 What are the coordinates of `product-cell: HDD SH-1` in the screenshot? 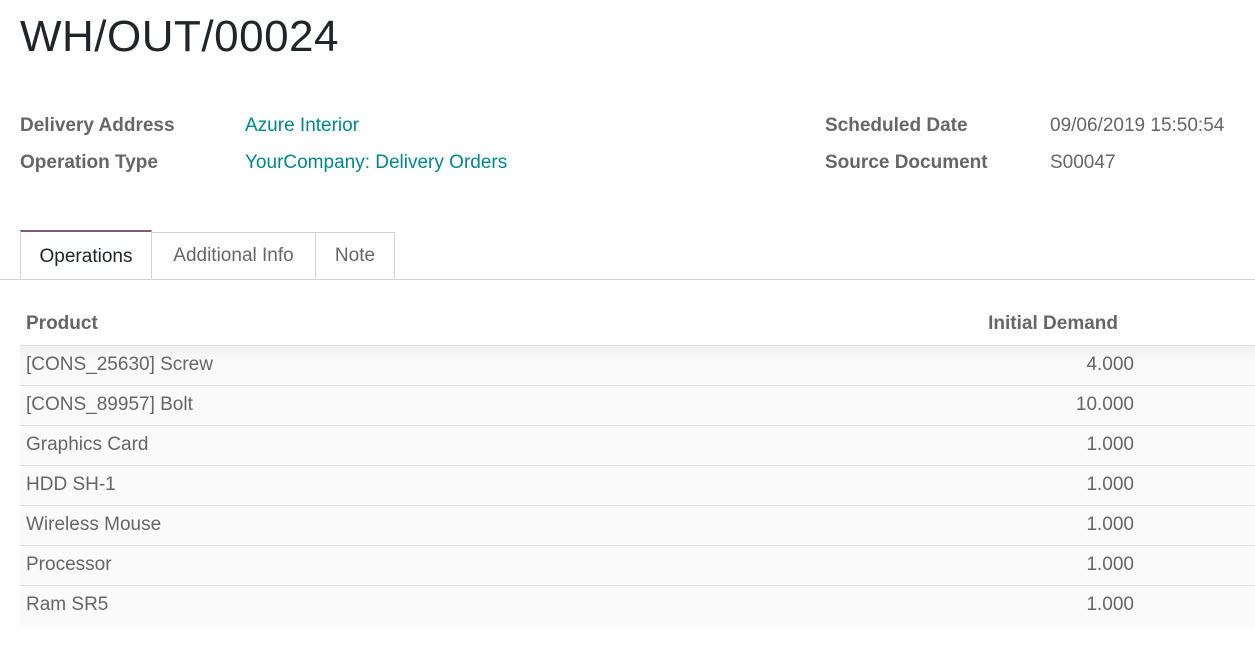 It's located at (71, 484).